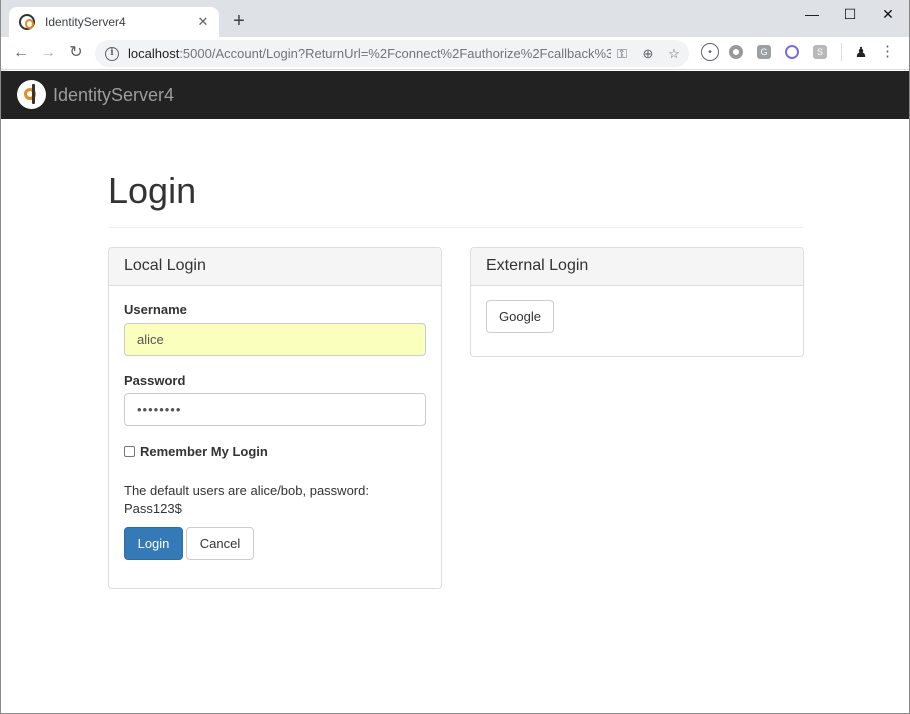 Image resolution: width=910 pixels, height=714 pixels. Describe the element at coordinates (275, 409) in the screenshot. I see `password-input: ••••••••` at that location.